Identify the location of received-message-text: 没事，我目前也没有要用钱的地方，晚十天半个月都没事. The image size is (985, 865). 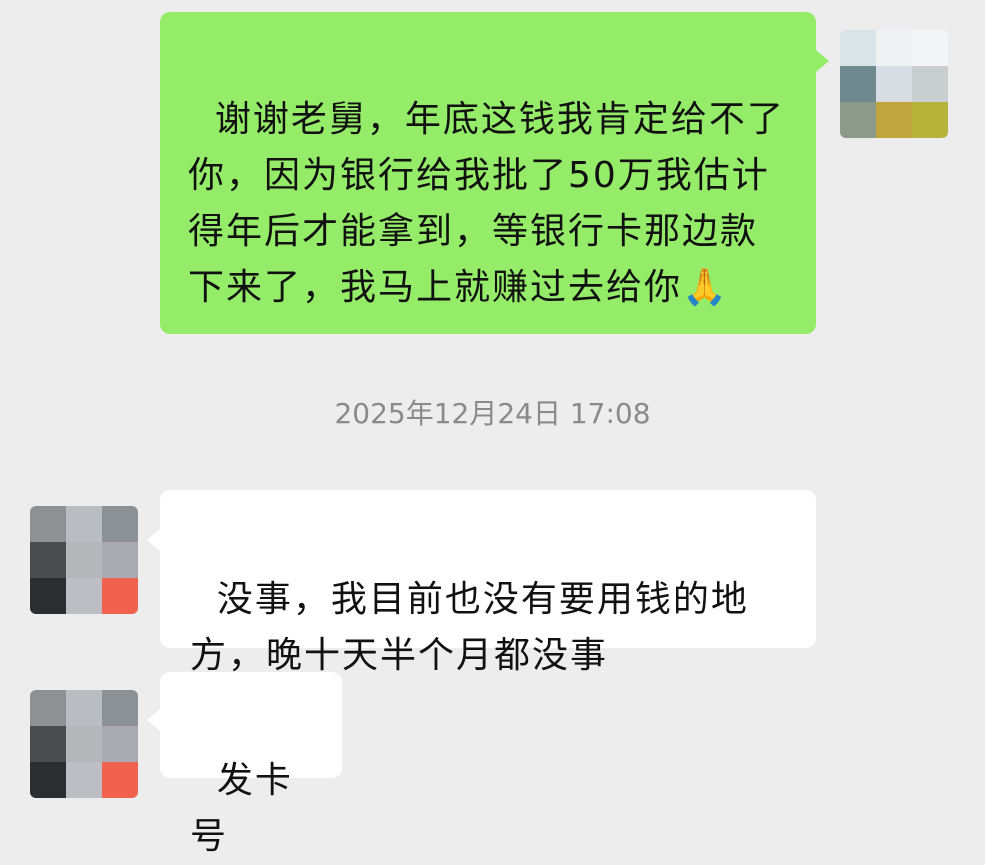
(469, 627).